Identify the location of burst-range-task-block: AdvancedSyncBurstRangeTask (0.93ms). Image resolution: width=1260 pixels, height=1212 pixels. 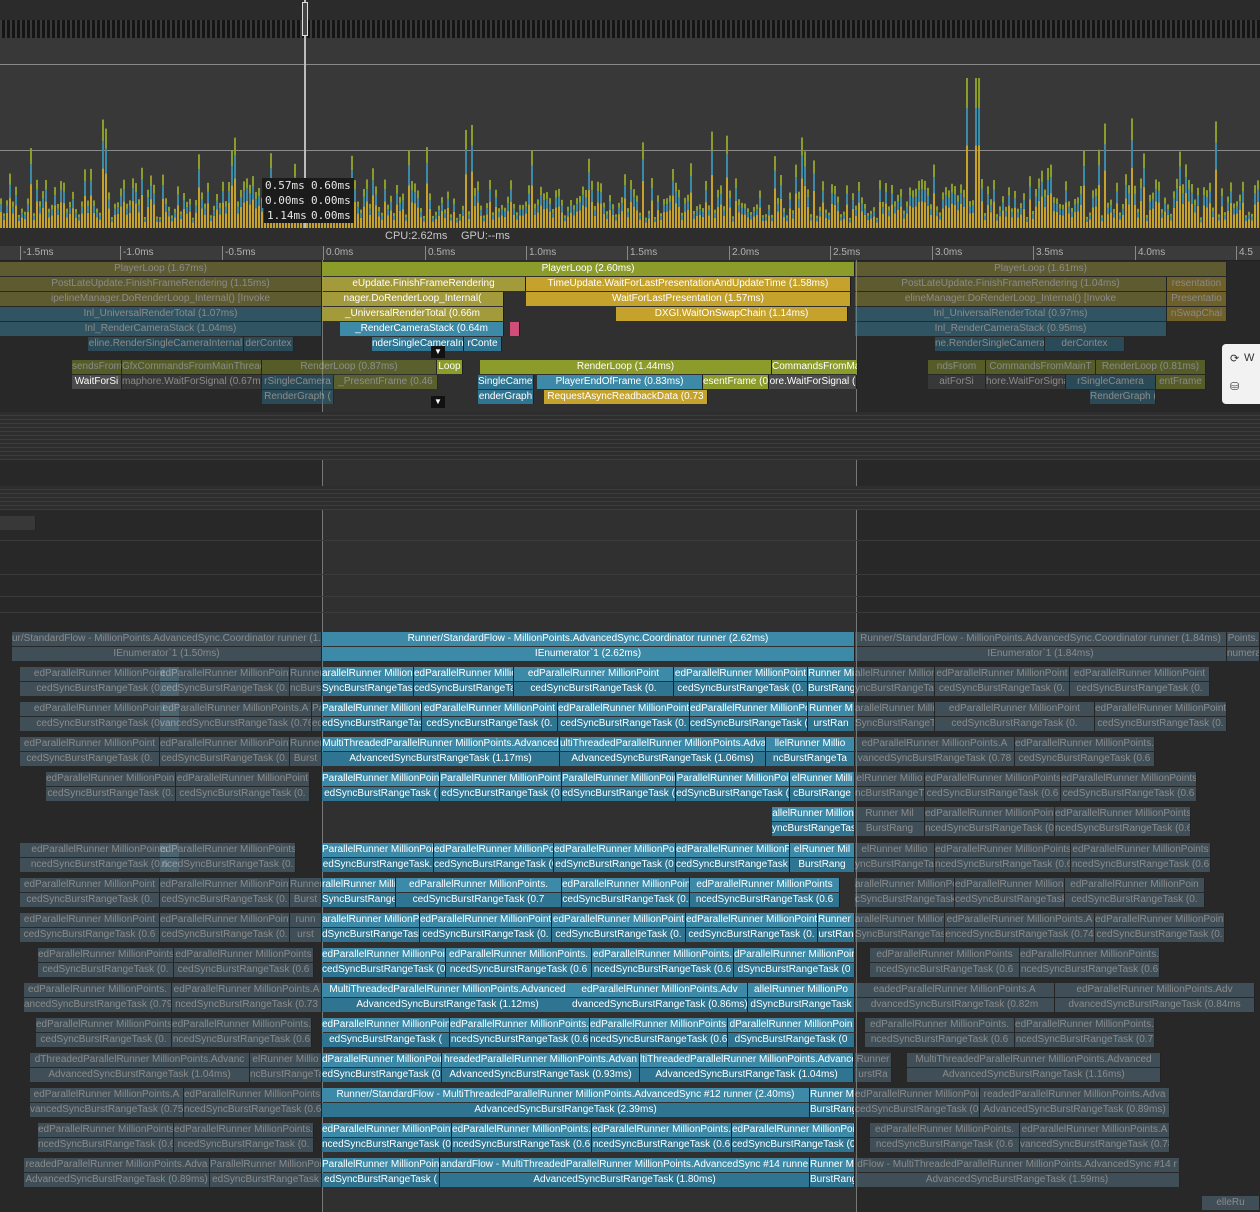
(541, 1075).